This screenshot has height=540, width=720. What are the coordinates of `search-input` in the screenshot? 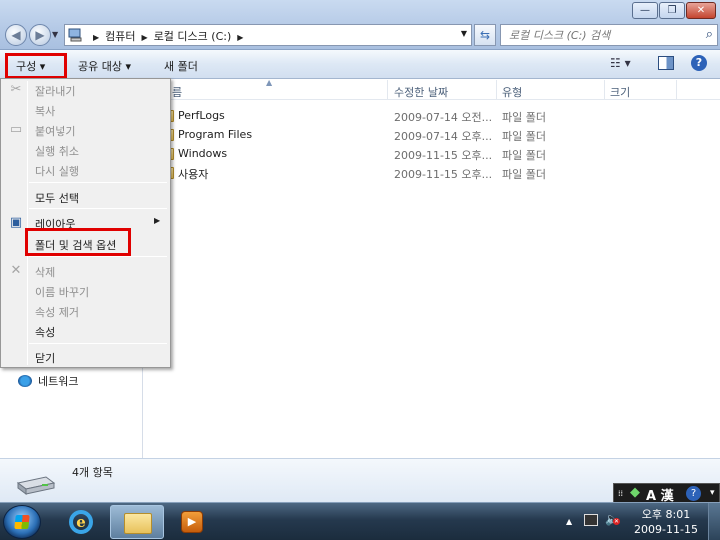 It's located at (596, 35).